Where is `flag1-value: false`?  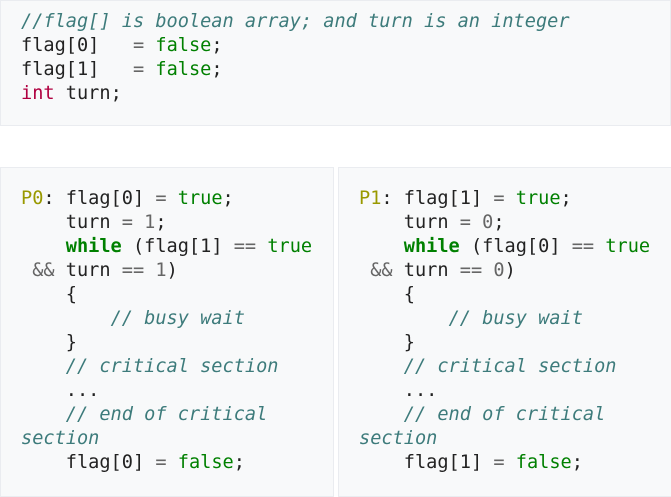 flag1-value: false is located at coordinates (183, 69).